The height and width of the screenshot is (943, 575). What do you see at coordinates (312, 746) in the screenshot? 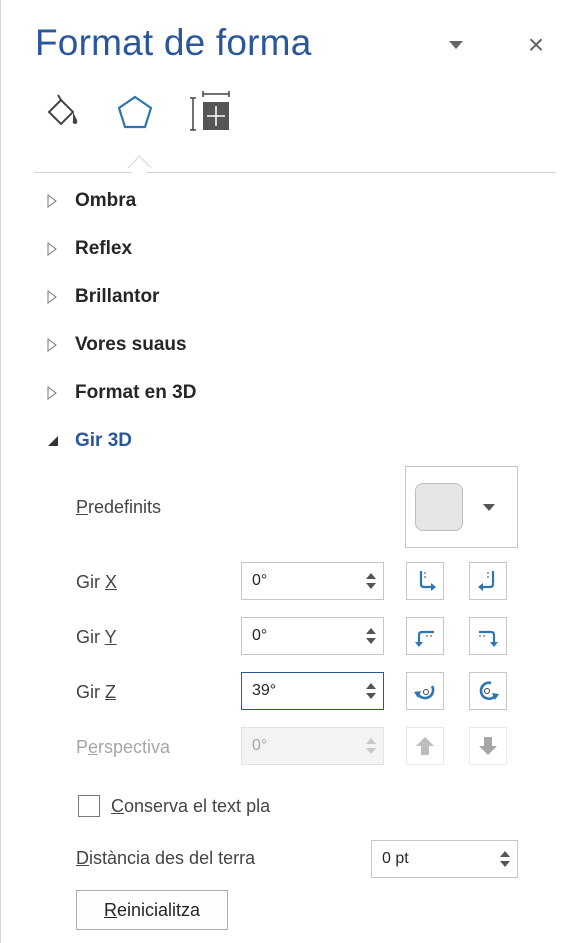
I see `perspective-spinner: 0°` at bounding box center [312, 746].